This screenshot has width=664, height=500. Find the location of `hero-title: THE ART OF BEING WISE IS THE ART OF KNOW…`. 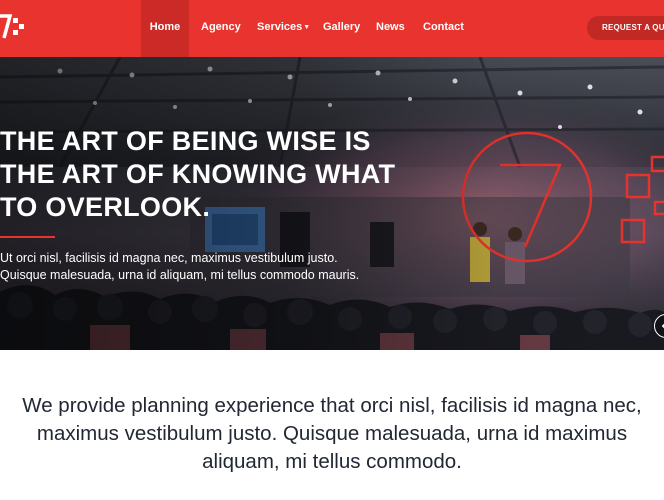

hero-title: THE ART OF BEING WISE IS THE ART OF KNOW… is located at coordinates (210, 174).